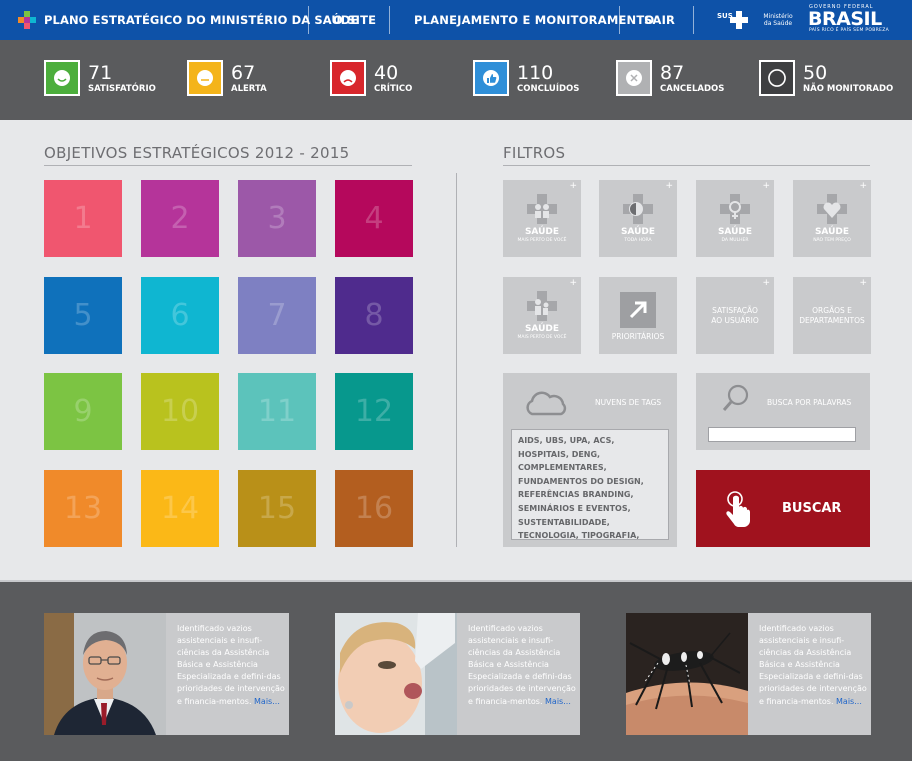 The width and height of the screenshot is (912, 761). I want to click on filter-orgaos-departamentos: + ORGÃOS E DEPARTAMENTOS, so click(832, 315).